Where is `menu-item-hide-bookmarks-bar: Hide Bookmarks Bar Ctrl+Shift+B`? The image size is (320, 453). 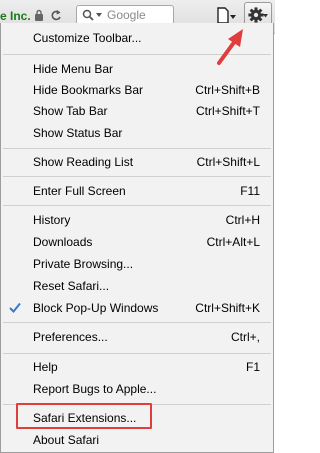 menu-item-hide-bookmarks-bar: Hide Bookmarks Bar Ctrl+Shift+B is located at coordinates (137, 90).